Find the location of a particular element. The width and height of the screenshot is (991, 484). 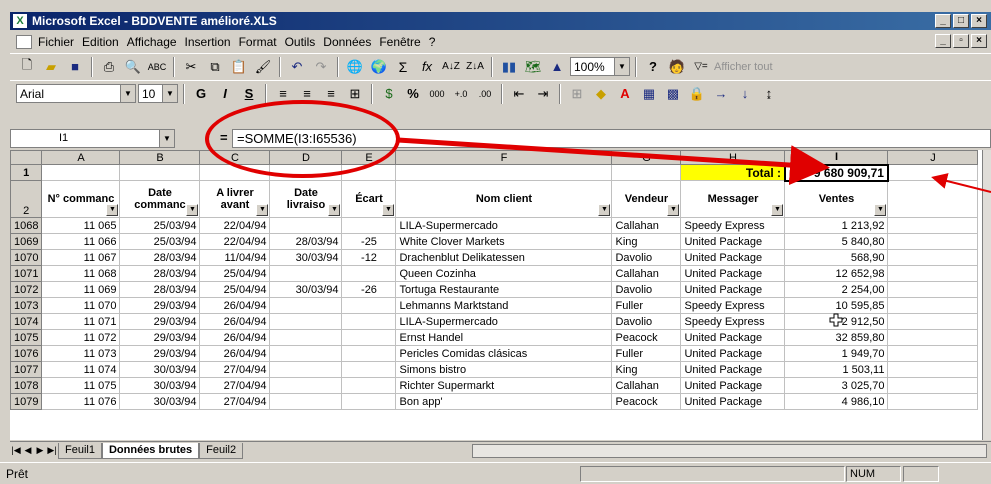

last-sheet-icon: ▶| is located at coordinates (52, 450).